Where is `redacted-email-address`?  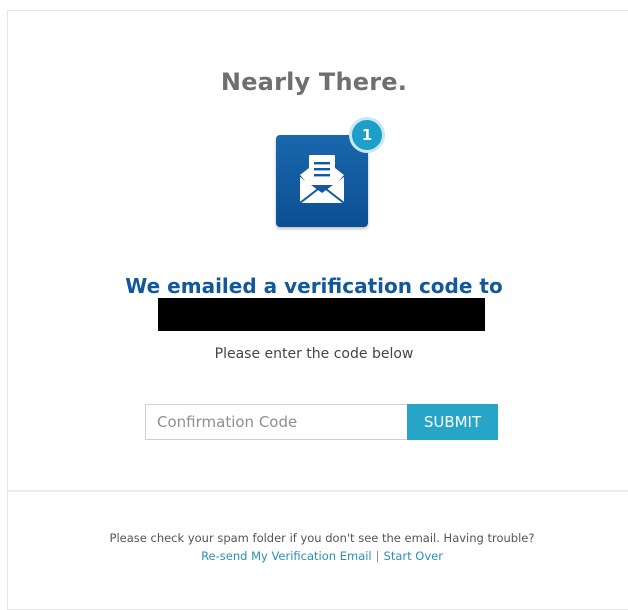
redacted-email-address is located at coordinates (321, 314).